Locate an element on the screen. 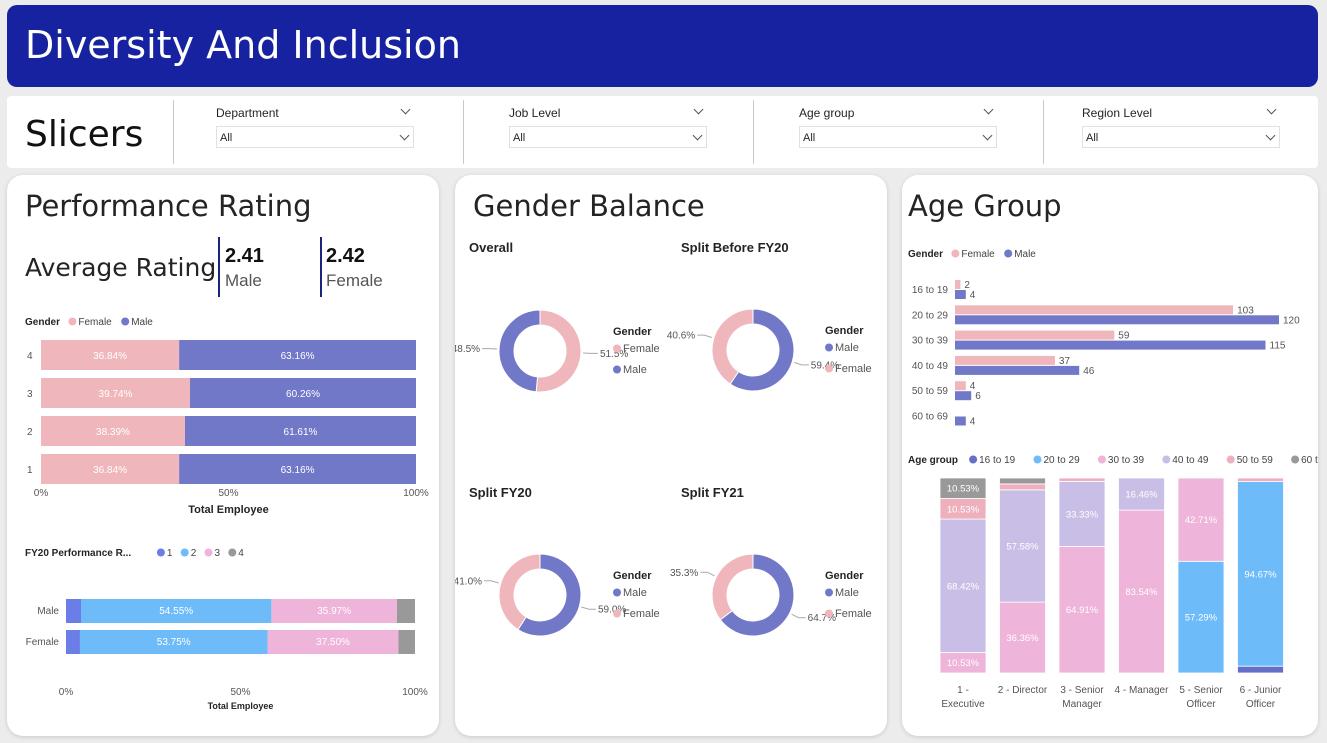 This screenshot has width=1327, height=743. slicer-title: Age group is located at coordinates (827, 113).